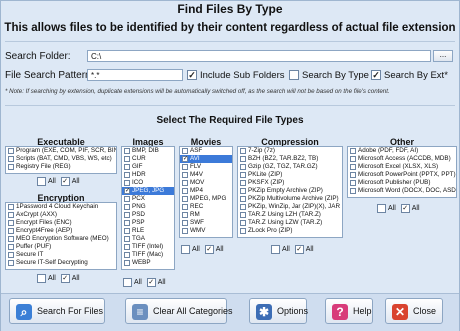 This screenshot has height=331, width=460. What do you see at coordinates (61, 223) in the screenshot?
I see `encryption-list-item: Encrypt Files (ENC)` at bounding box center [61, 223].